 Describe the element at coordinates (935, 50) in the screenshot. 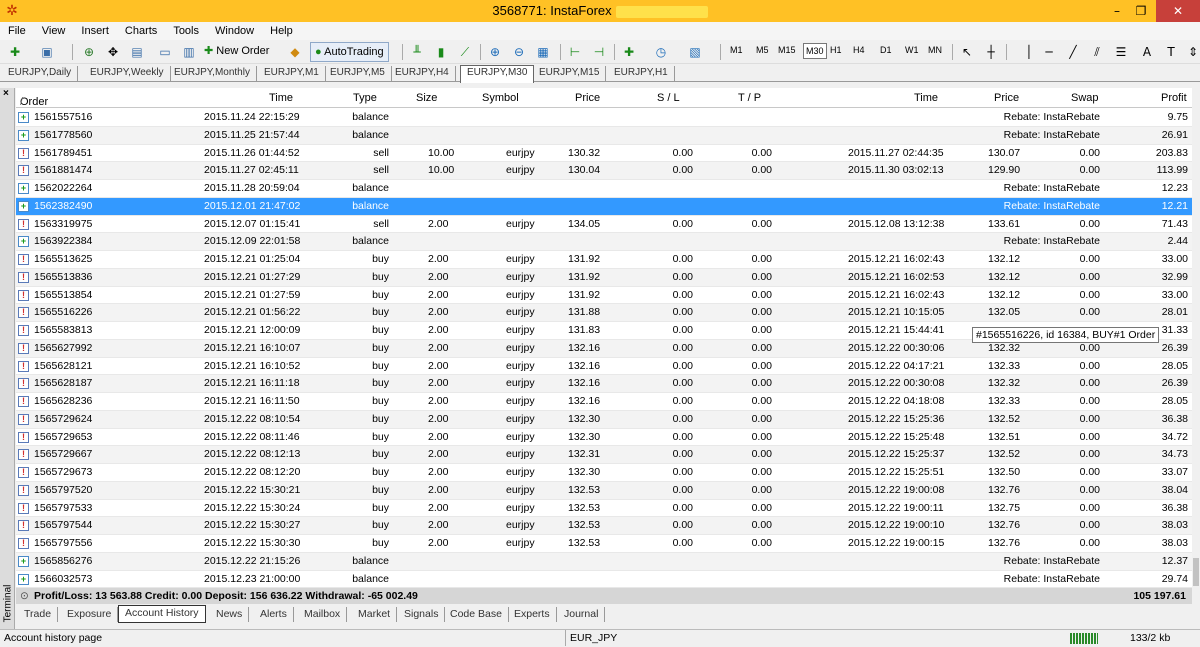

I see `timeframe-mn: MN` at that location.